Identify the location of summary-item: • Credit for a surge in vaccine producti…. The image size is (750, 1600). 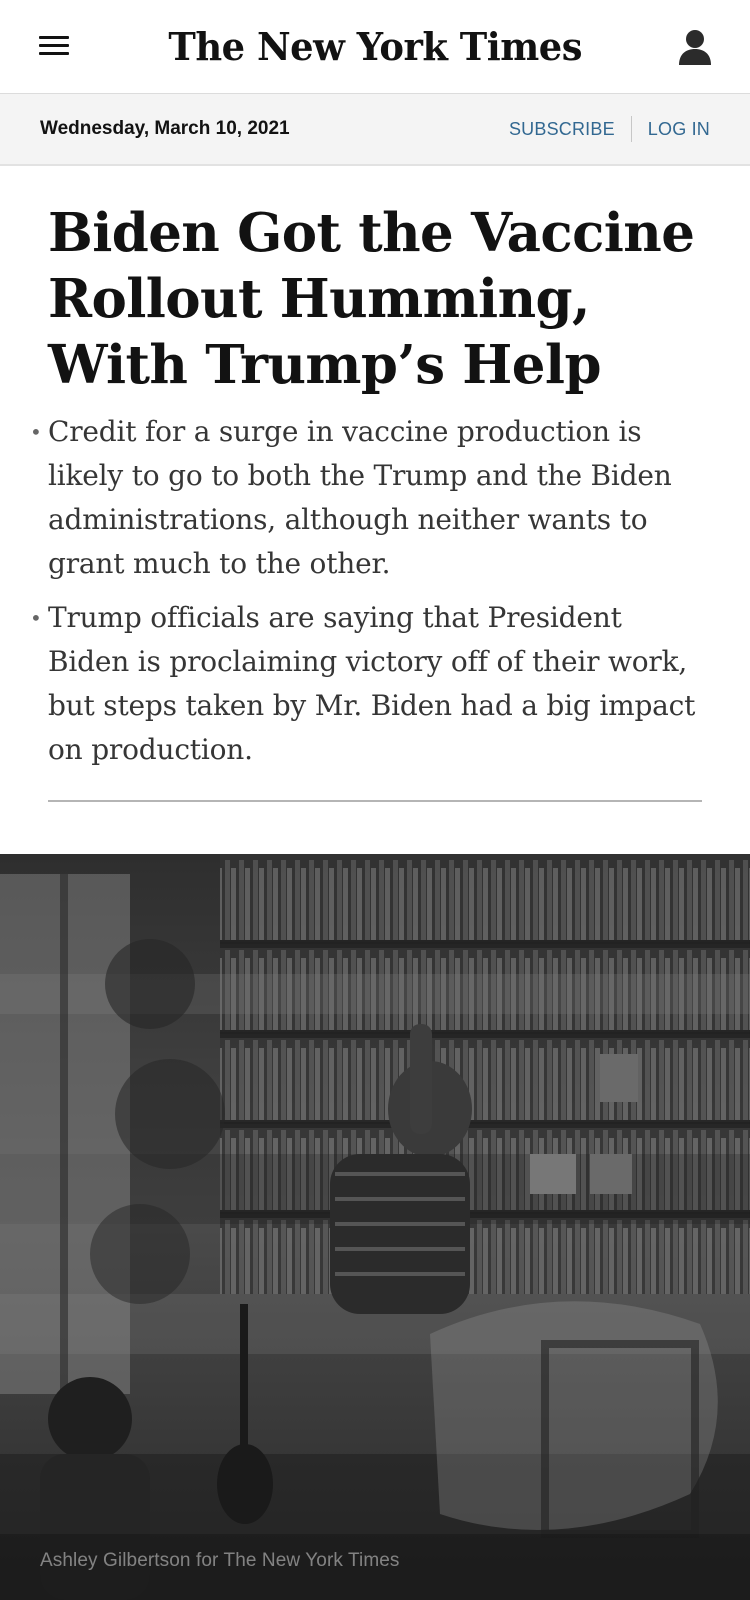
(366, 498).